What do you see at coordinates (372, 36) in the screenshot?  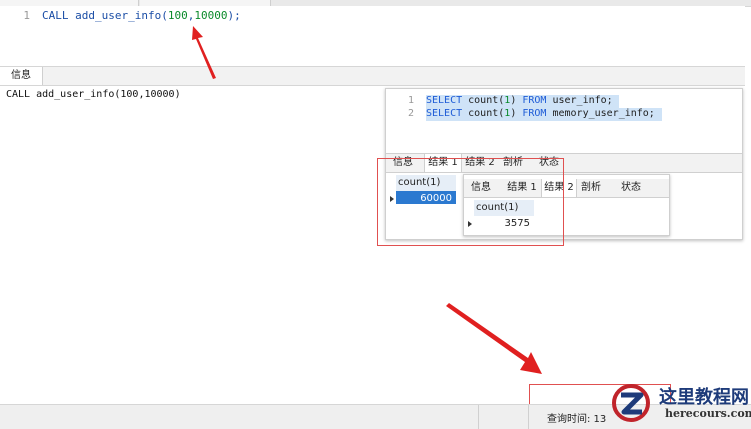 I see `sql-editor: 1 CALL add_user_info(100,10000);` at bounding box center [372, 36].